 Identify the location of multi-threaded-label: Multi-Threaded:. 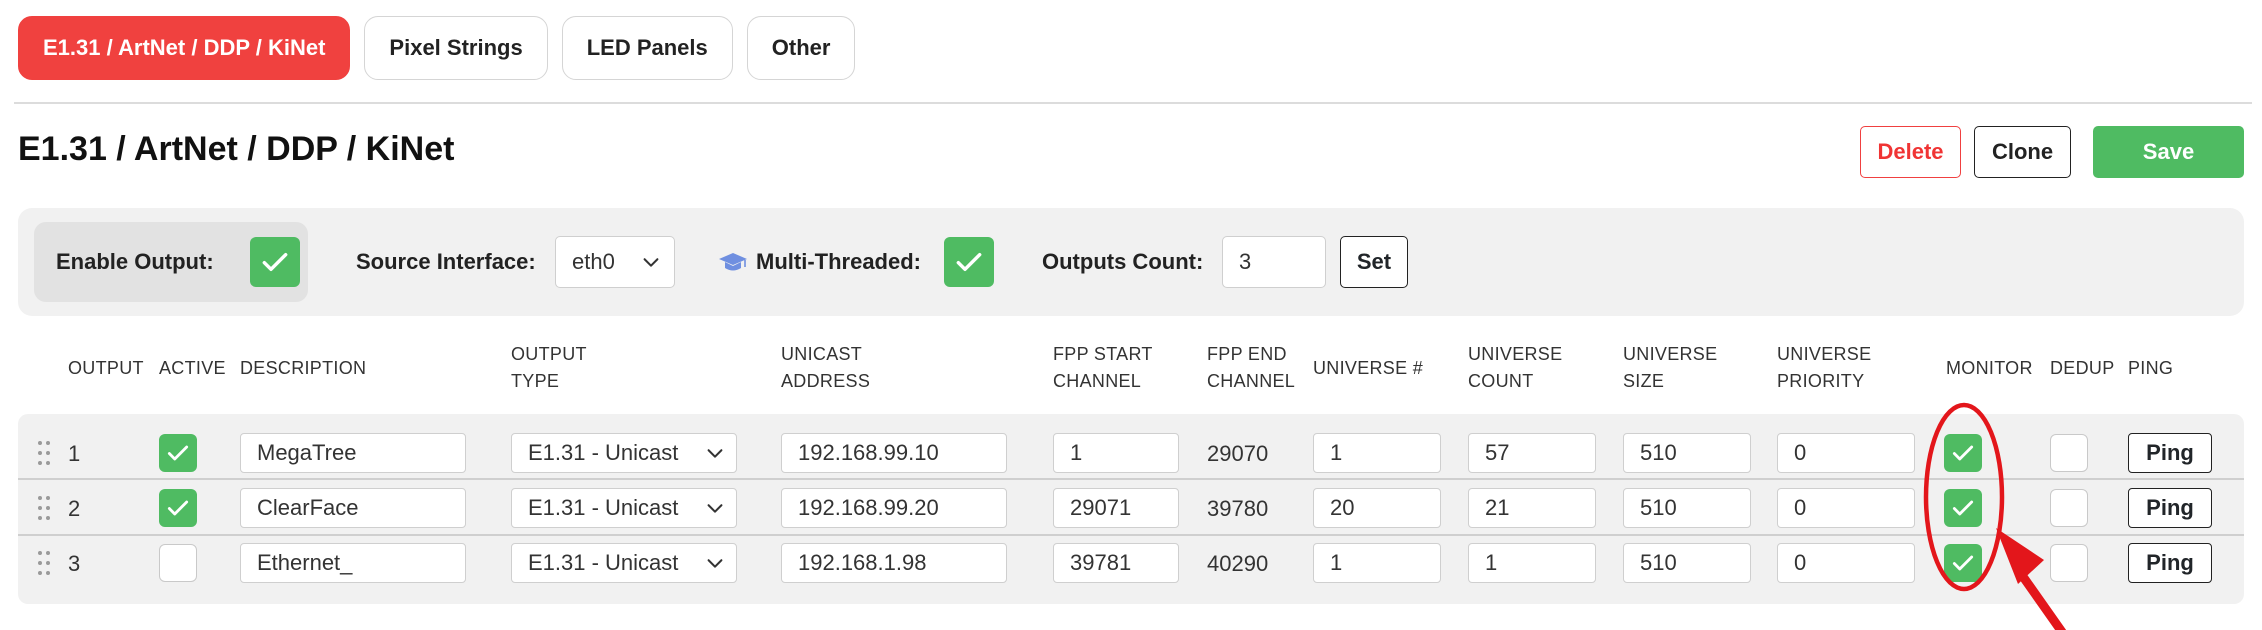
(838, 261).